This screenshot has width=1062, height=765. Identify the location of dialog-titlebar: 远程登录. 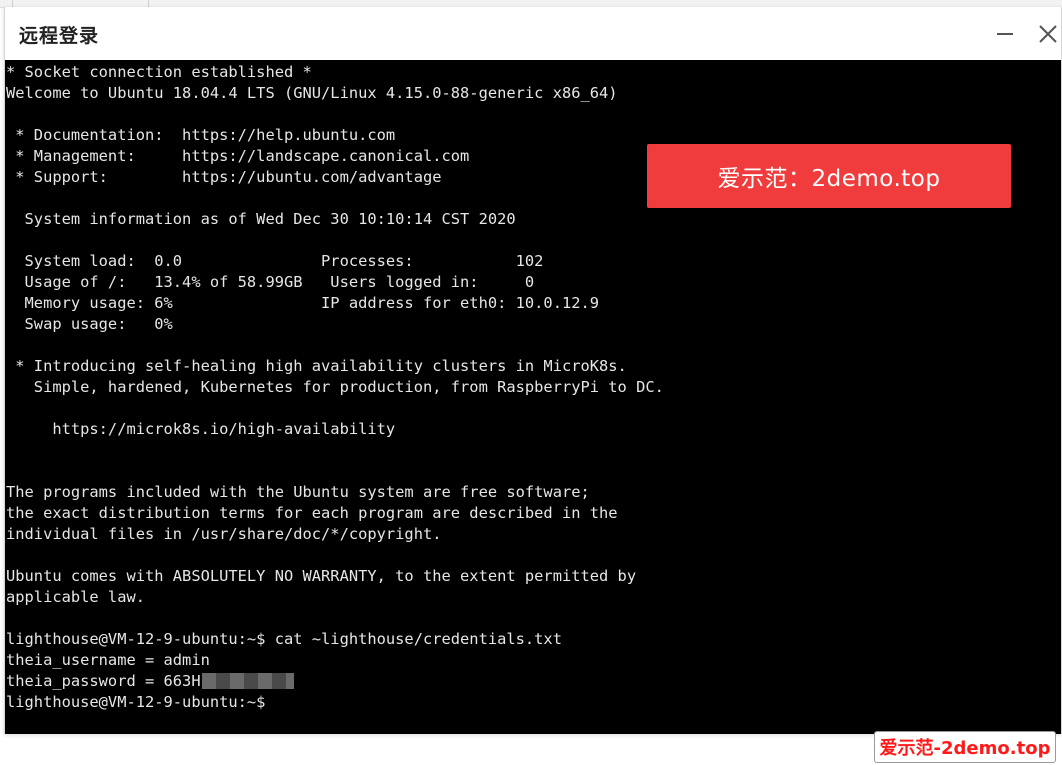
(533, 34).